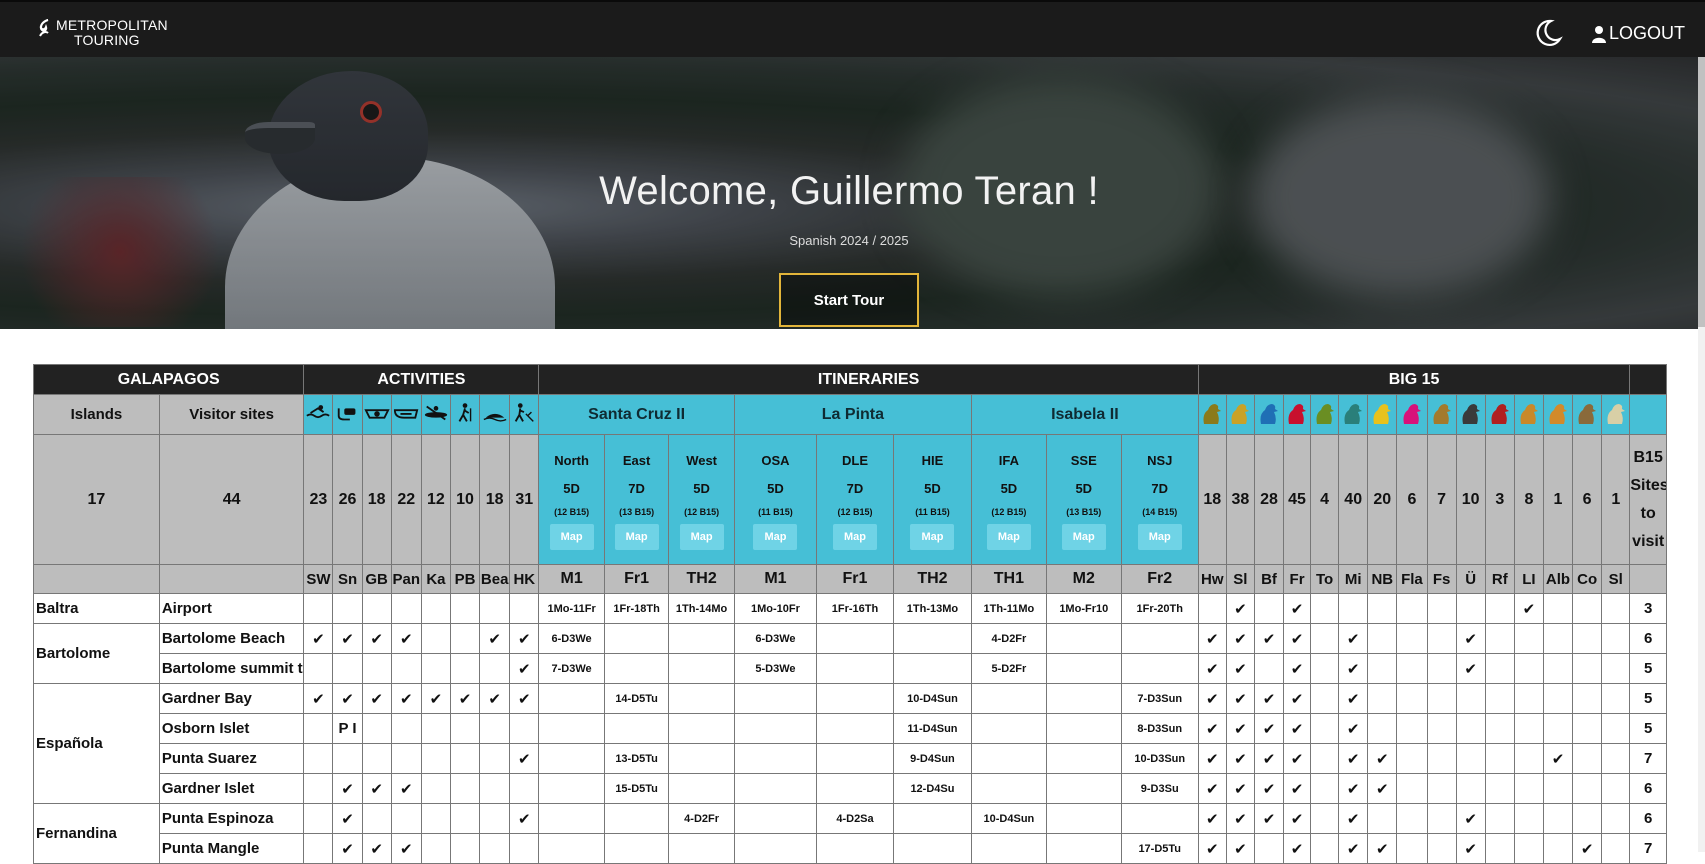 The height and width of the screenshot is (864, 1705). Describe the element at coordinates (231, 414) in the screenshot. I see `visitor-sites-column-header: Visitor sites` at that location.